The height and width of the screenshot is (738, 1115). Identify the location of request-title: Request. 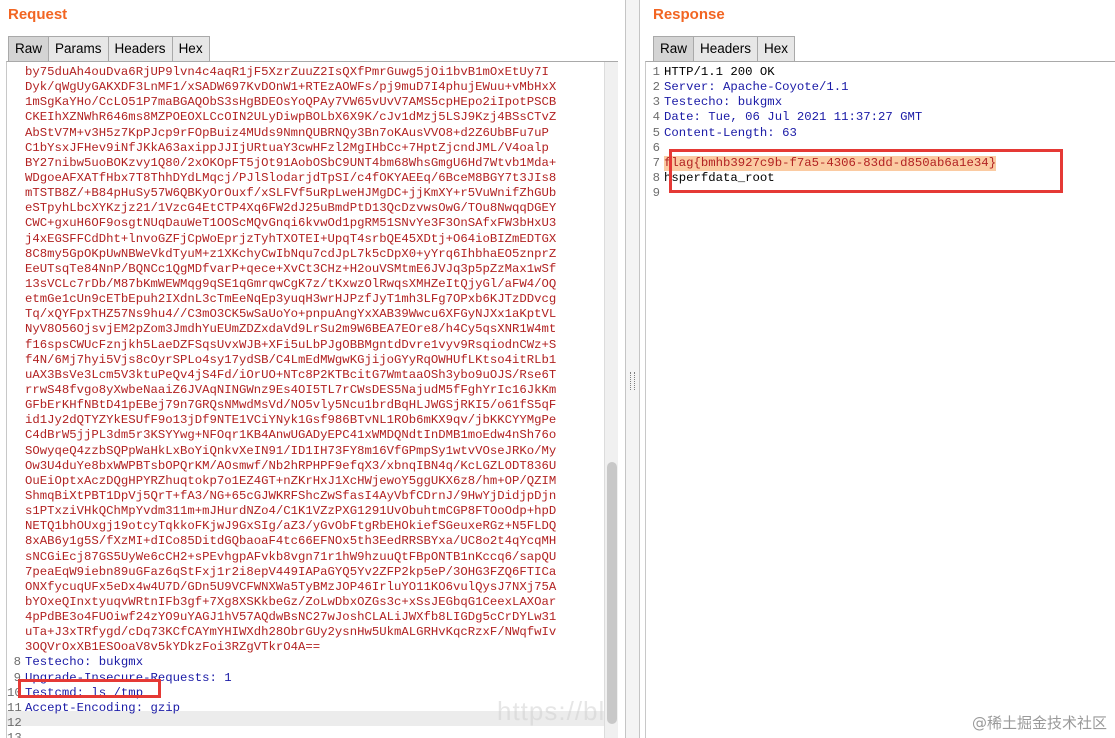
(38, 14).